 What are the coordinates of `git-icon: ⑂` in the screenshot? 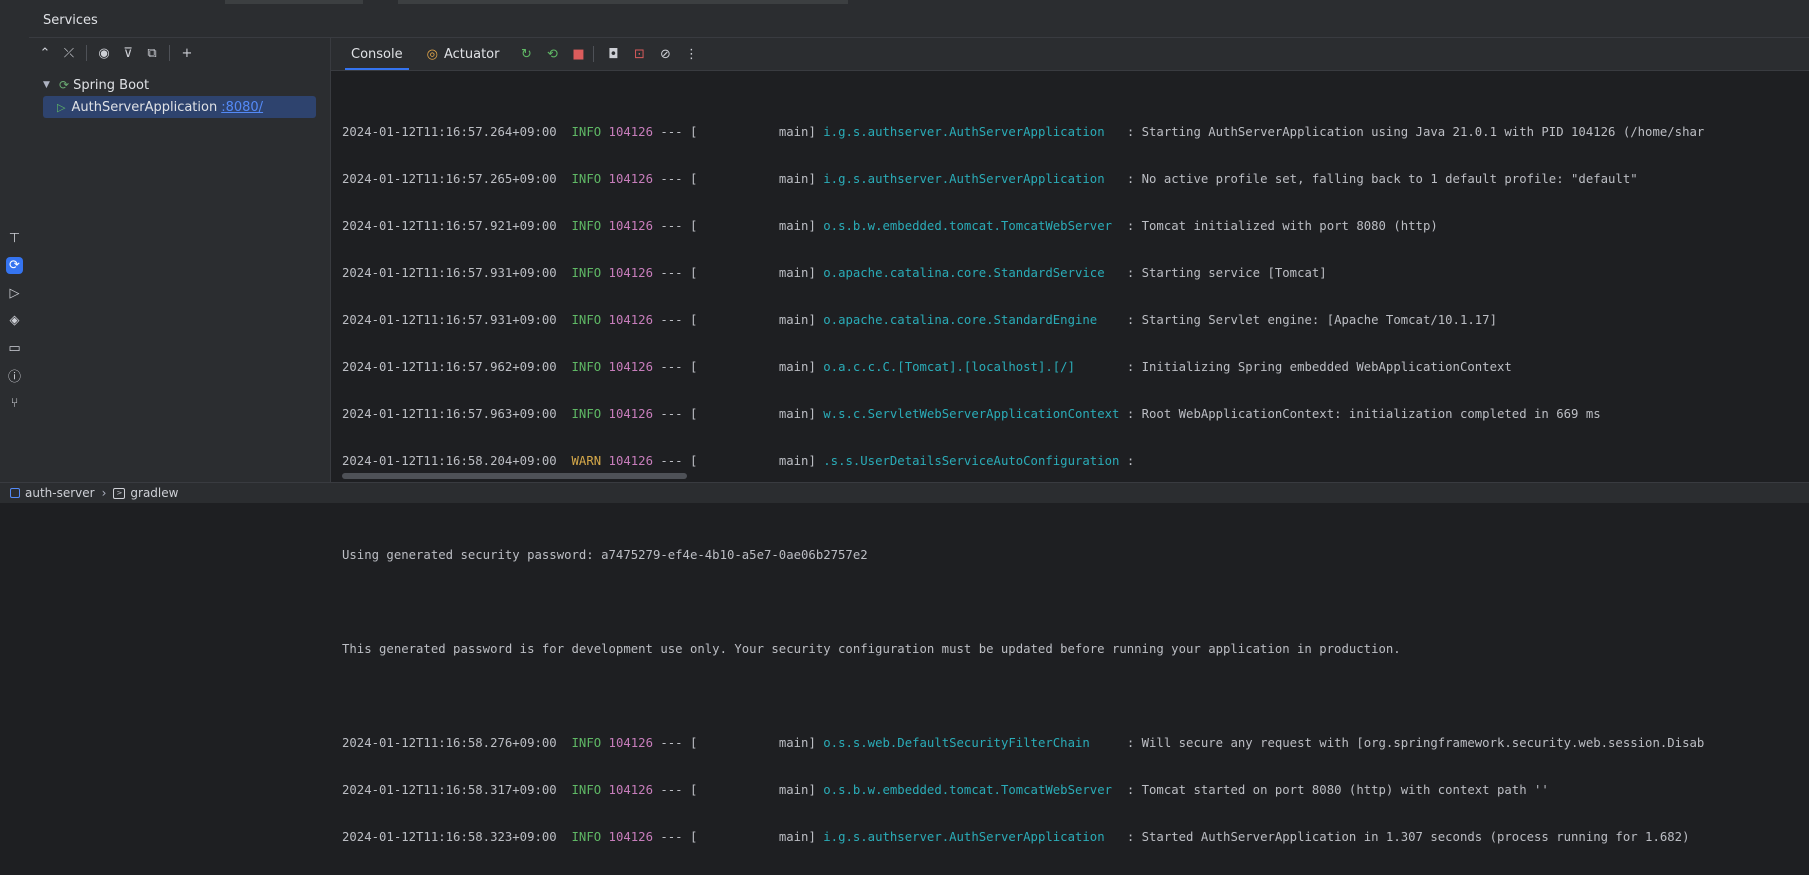 It's located at (14, 403).